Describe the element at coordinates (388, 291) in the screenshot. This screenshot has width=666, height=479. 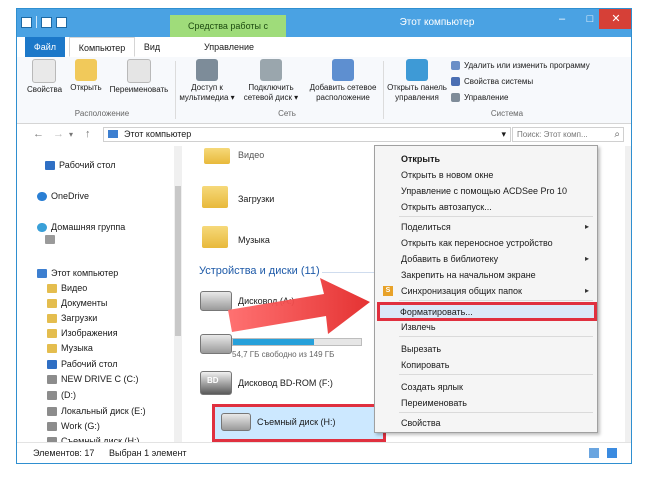
I see `sync-icon: S` at that location.